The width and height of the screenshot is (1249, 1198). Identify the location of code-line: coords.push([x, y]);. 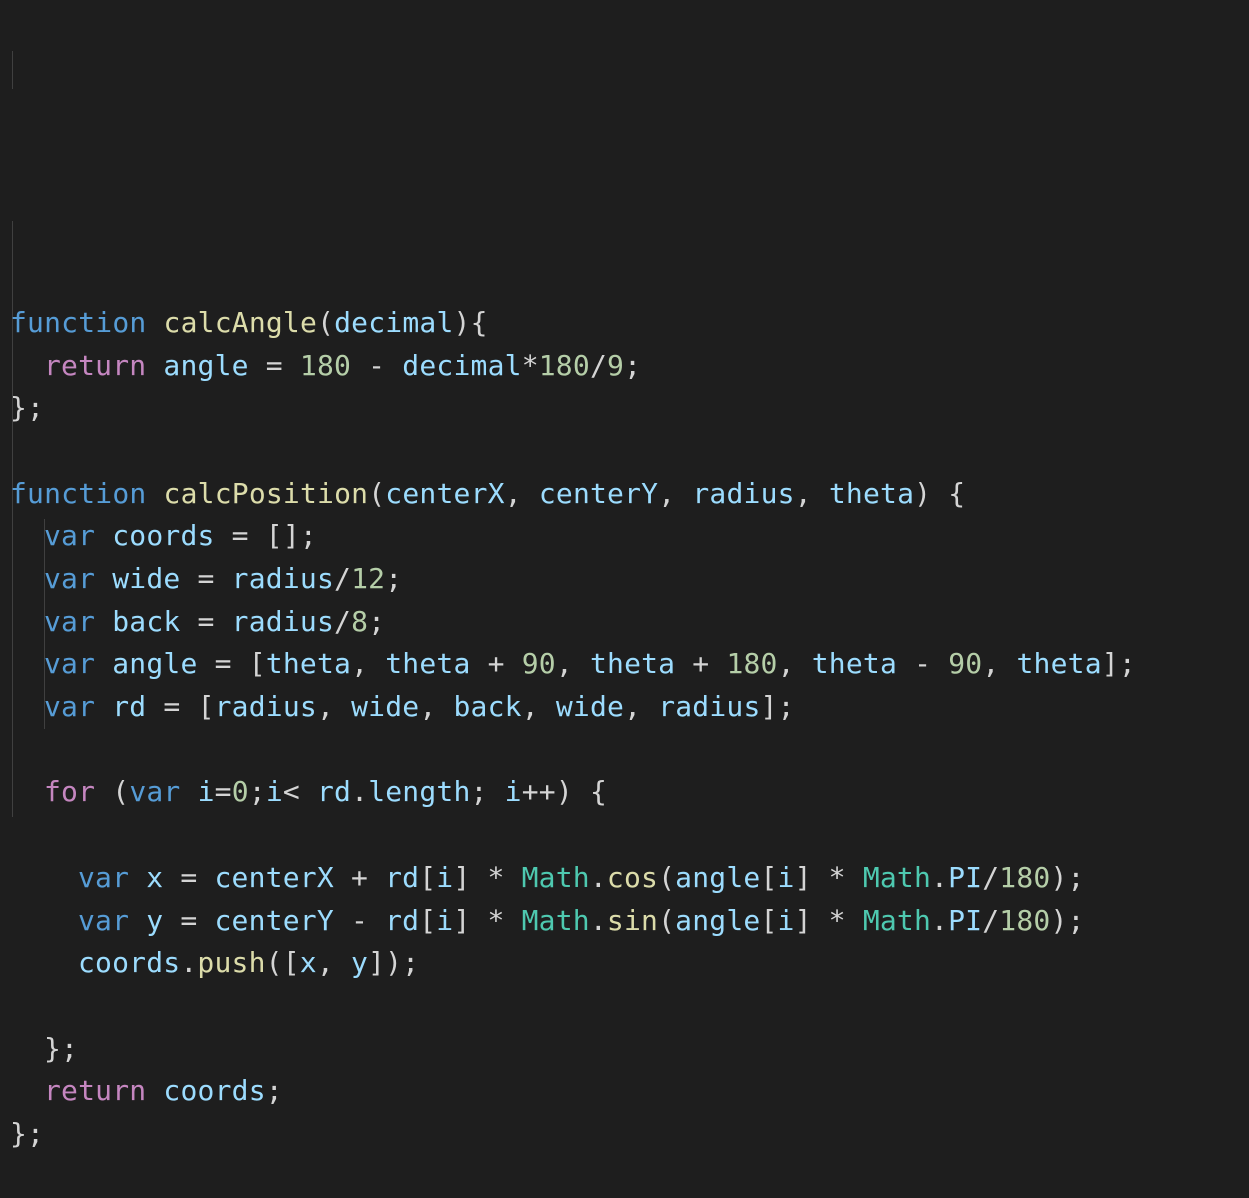
(625, 963).